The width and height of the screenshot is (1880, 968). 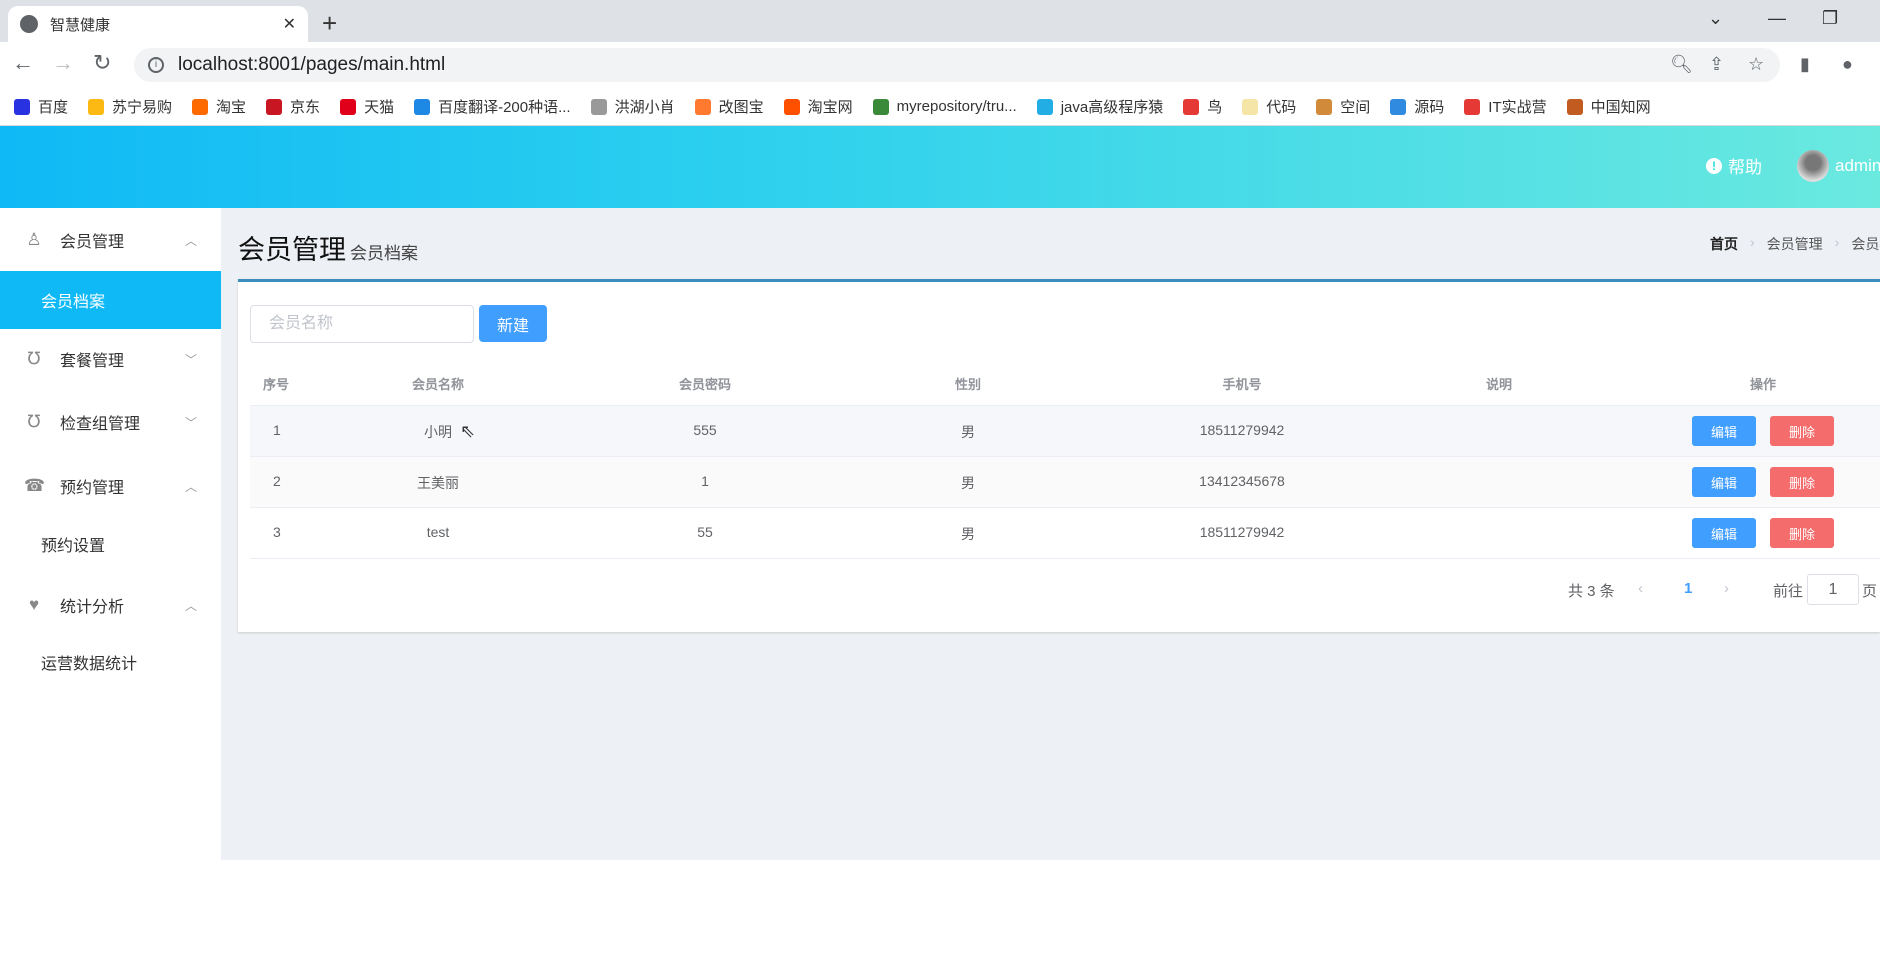 I want to click on bookmark-label: 空间, so click(x=1355, y=107).